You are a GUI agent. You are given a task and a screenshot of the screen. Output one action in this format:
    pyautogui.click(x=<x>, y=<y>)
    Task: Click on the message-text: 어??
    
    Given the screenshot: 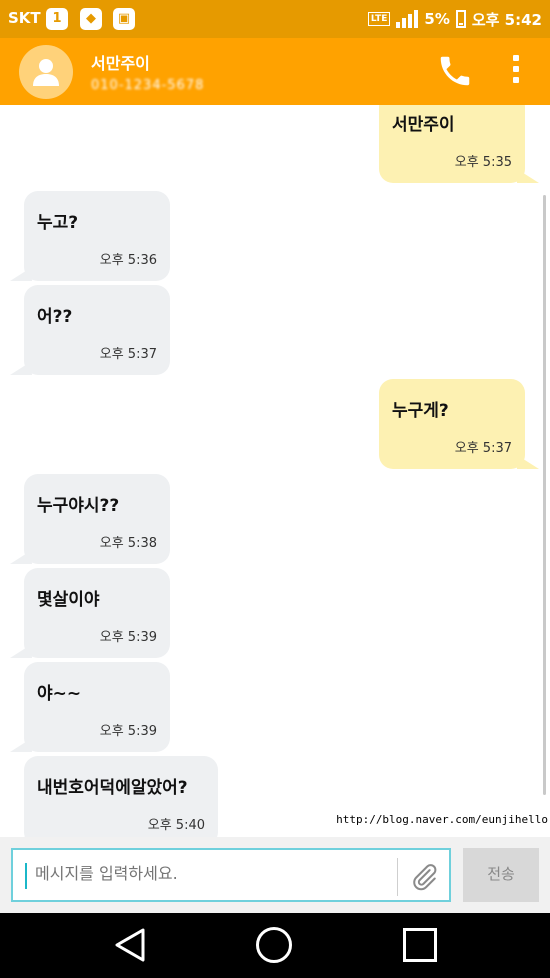 What is the action you would take?
    pyautogui.click(x=55, y=317)
    